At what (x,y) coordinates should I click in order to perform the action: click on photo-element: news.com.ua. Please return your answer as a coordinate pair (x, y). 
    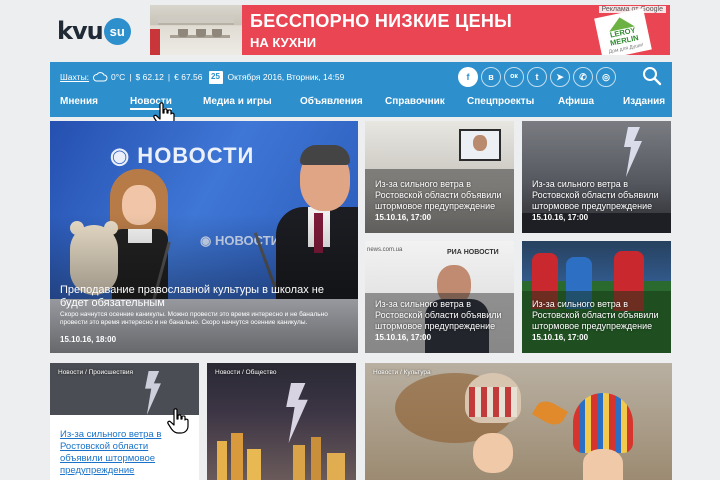
    Looking at the image, I should click on (385, 250).